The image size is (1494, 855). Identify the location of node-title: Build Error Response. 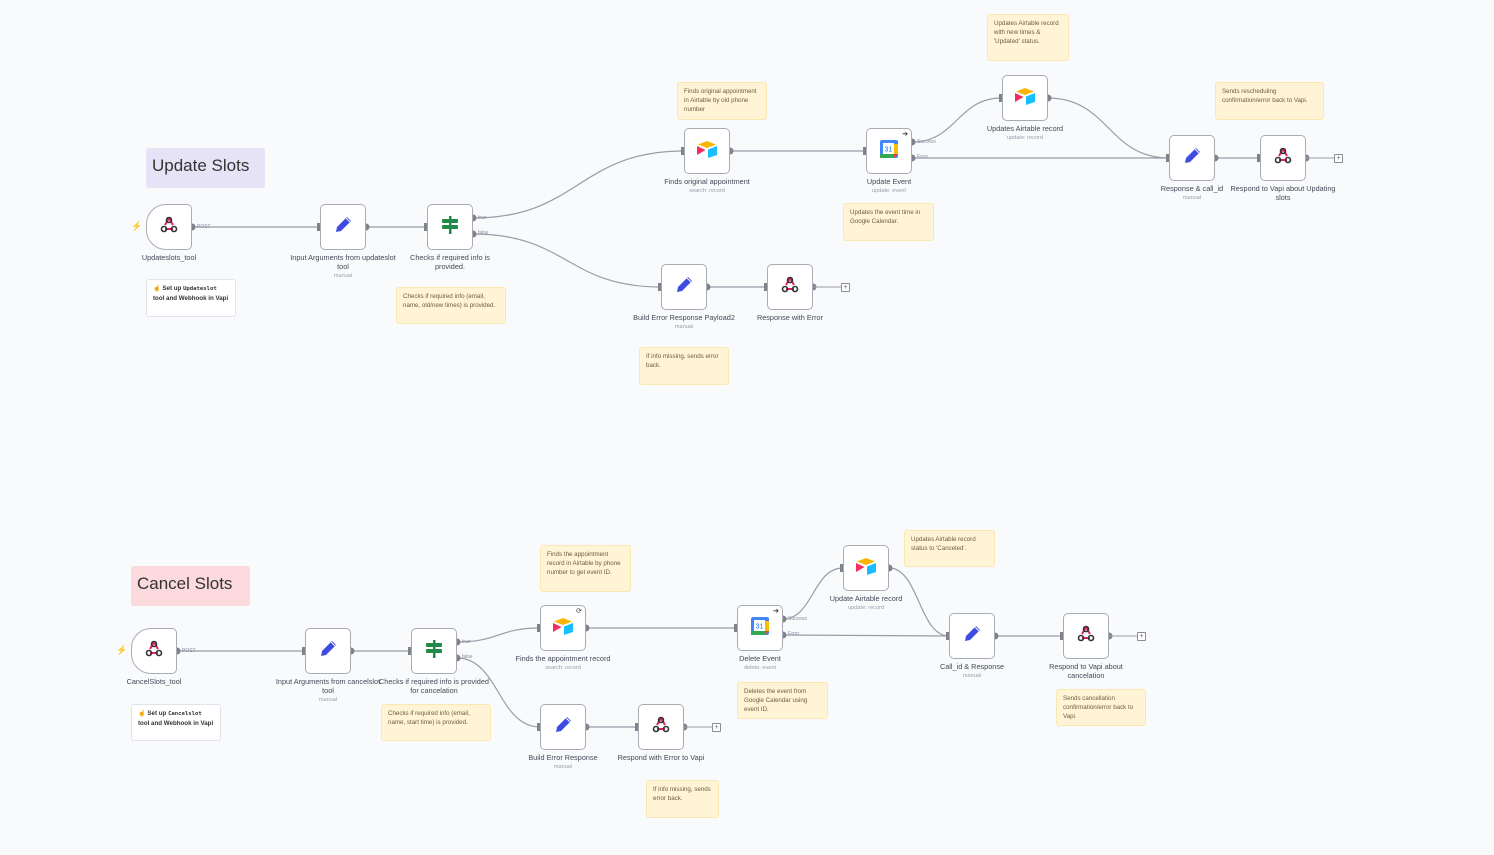
(563, 757).